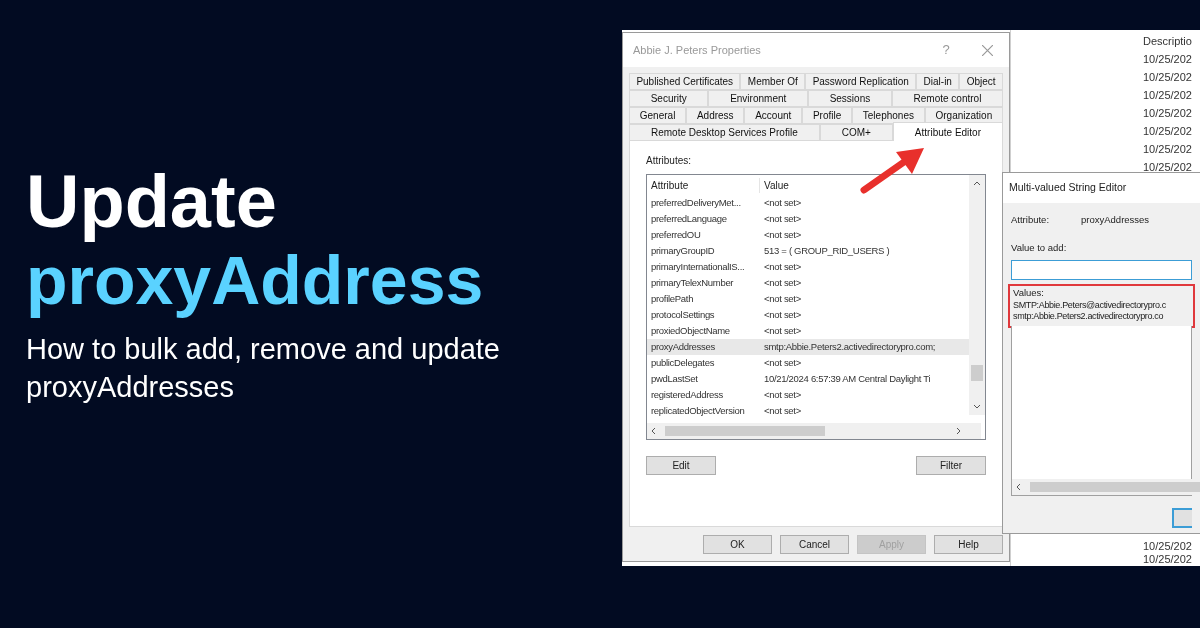 Image resolution: width=1200 pixels, height=628 pixels. Describe the element at coordinates (861, 81) in the screenshot. I see `tab: Password Replication` at that location.